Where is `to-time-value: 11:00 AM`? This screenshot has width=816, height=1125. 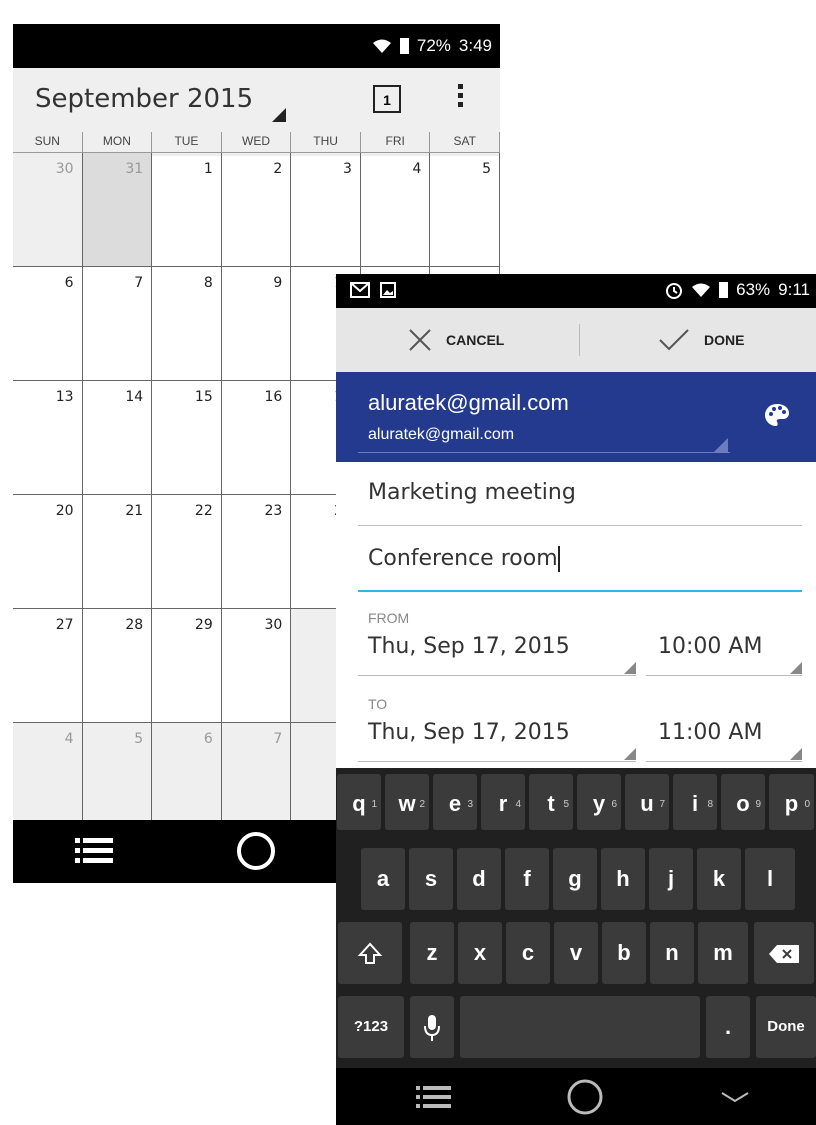 to-time-value: 11:00 AM is located at coordinates (710, 732).